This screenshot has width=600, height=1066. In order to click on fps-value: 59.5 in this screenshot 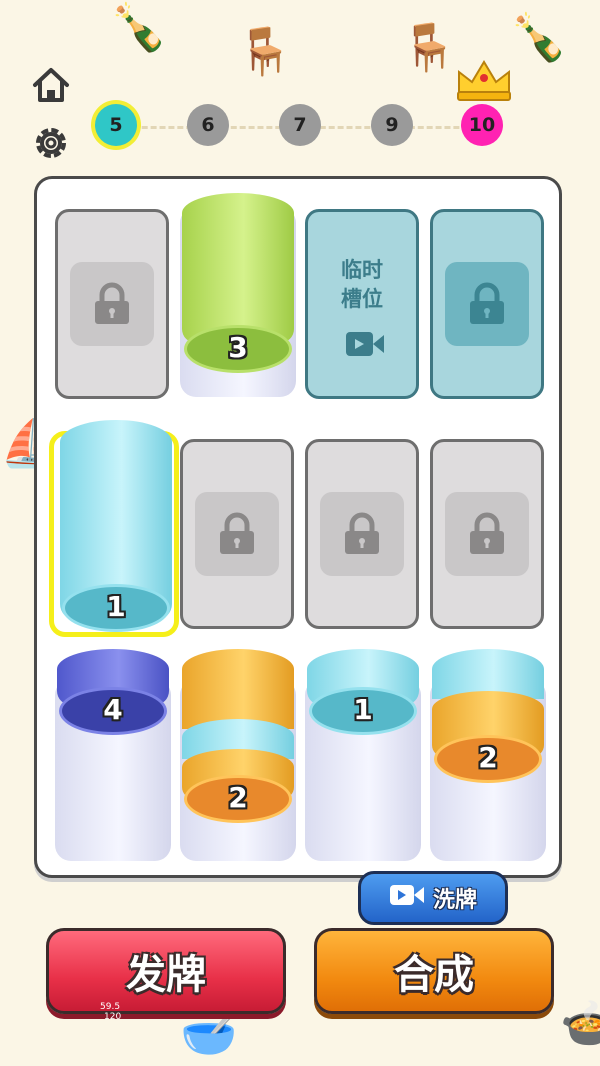, I will do `click(110, 1007)`.